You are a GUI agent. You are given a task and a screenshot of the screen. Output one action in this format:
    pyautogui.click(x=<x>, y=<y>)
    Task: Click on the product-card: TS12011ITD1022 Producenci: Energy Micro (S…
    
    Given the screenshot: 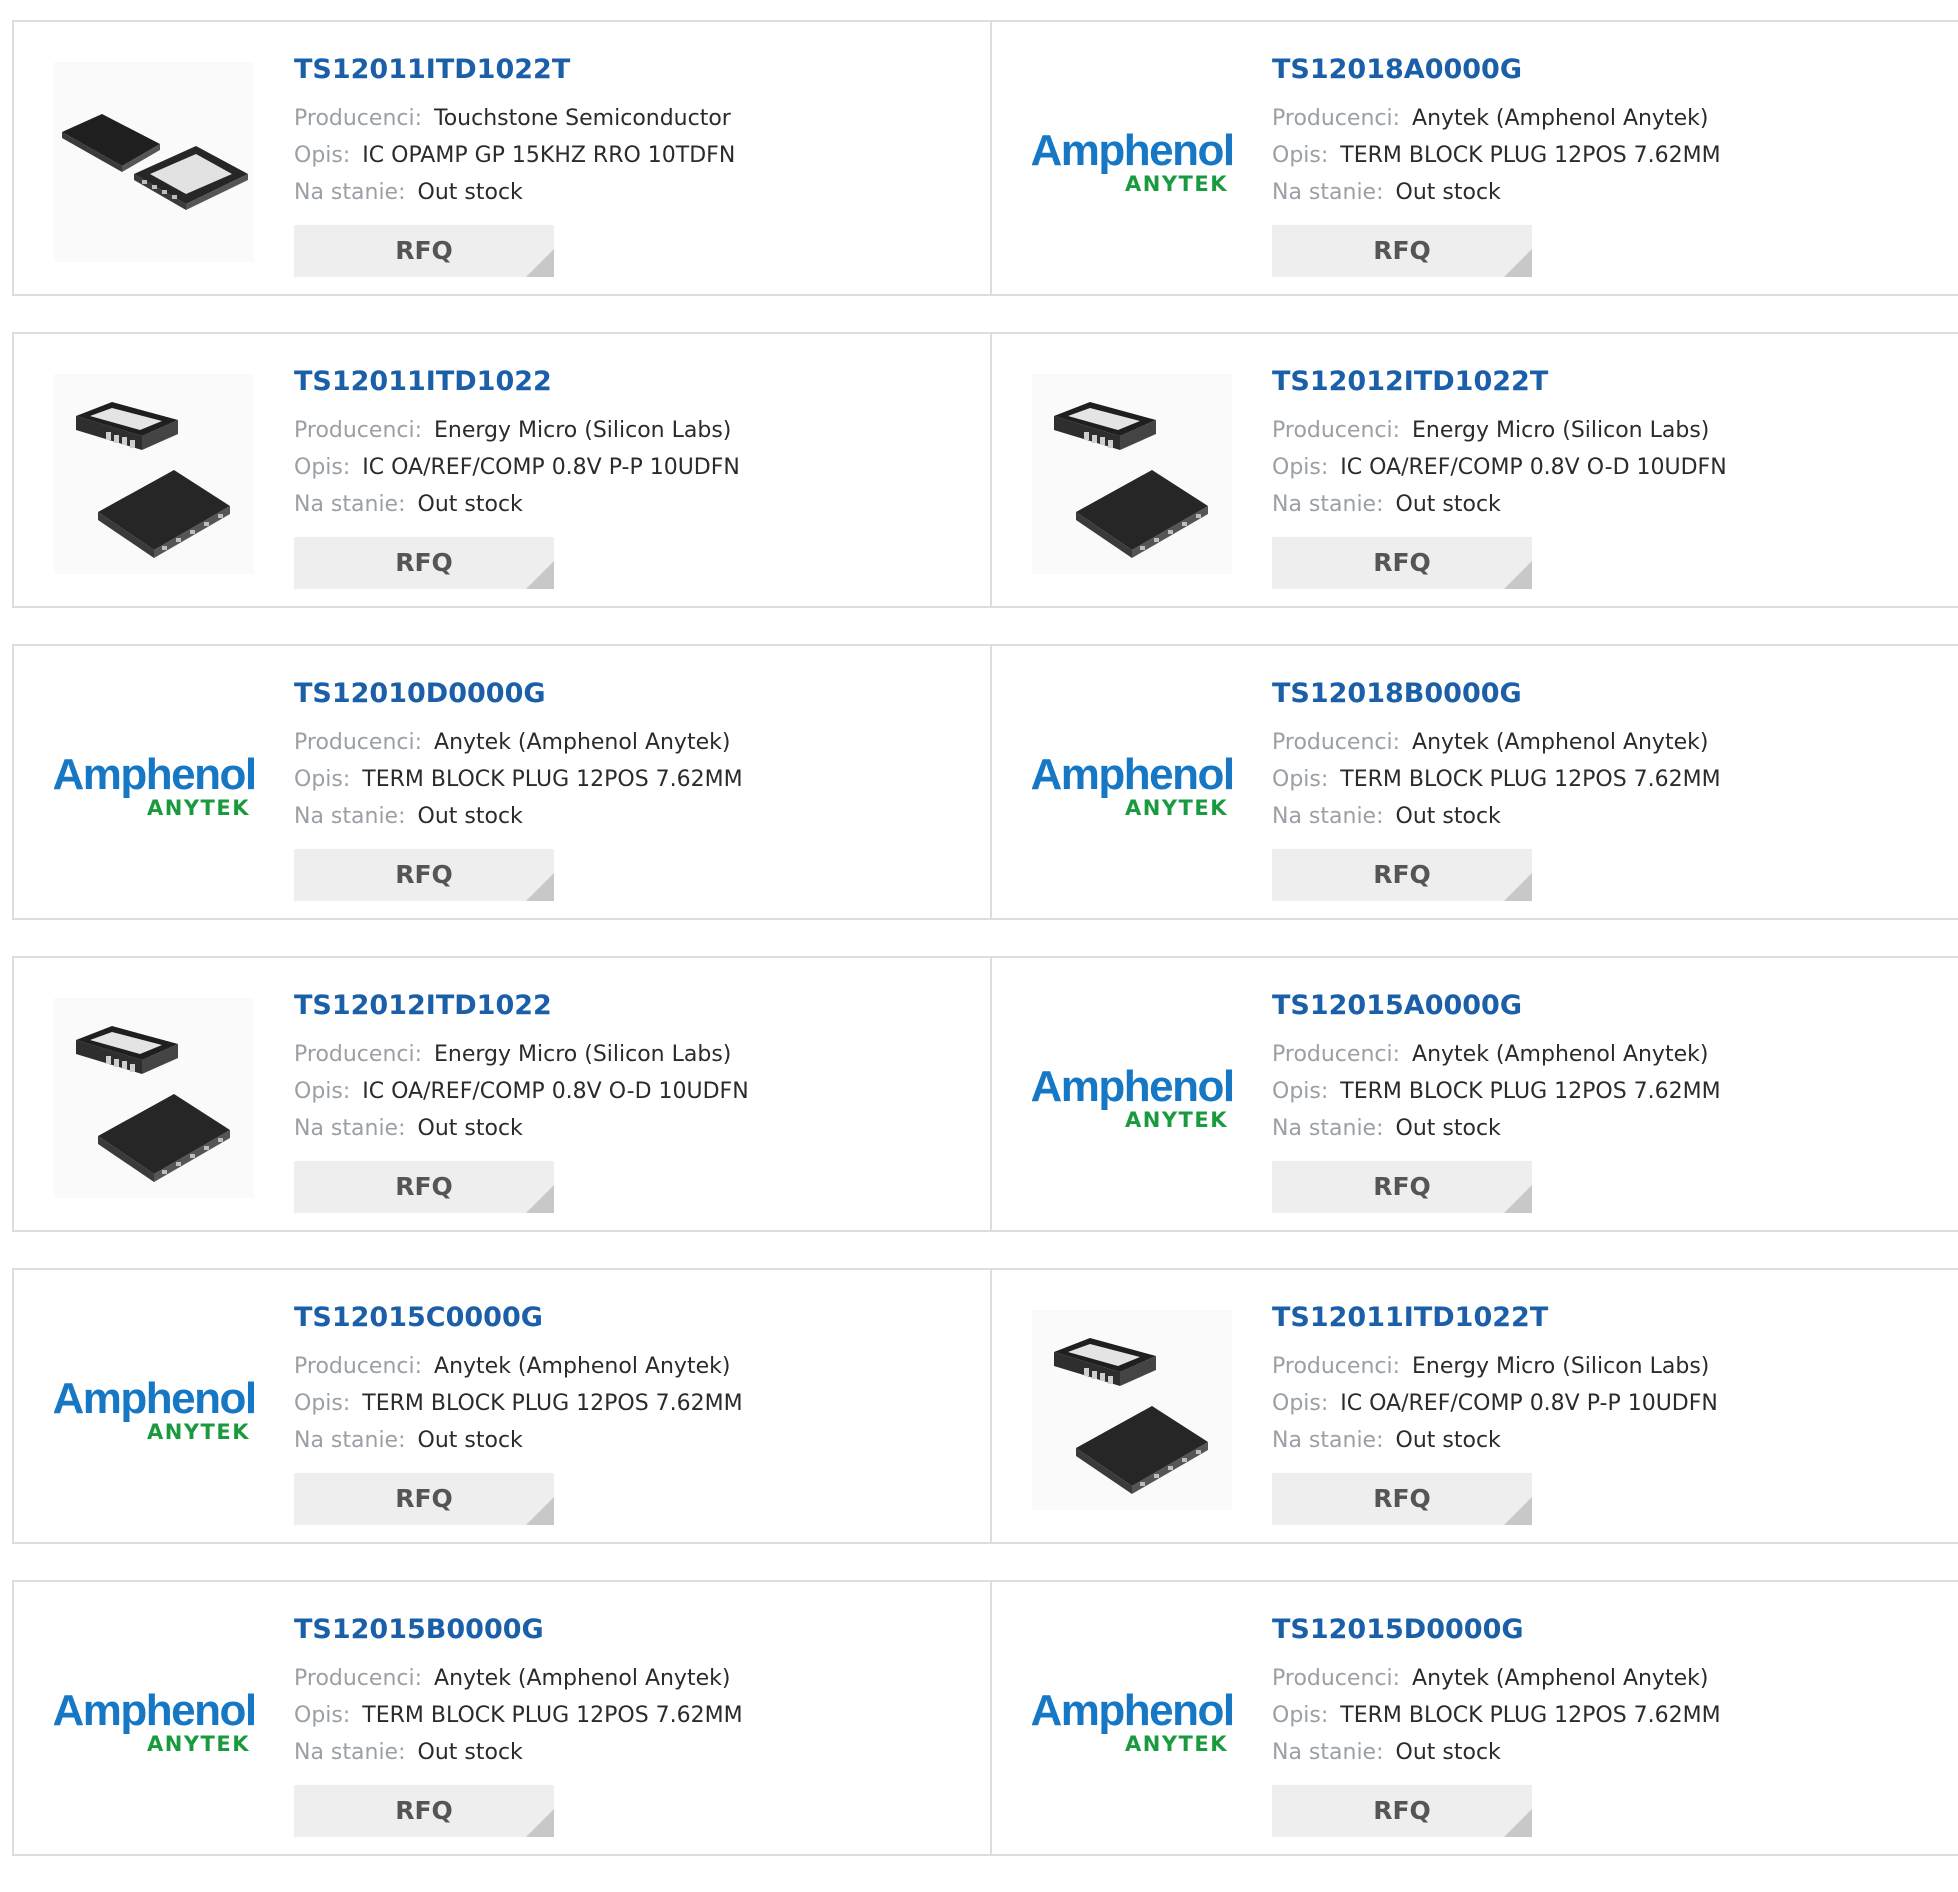 What is the action you would take?
    pyautogui.click(x=503, y=470)
    